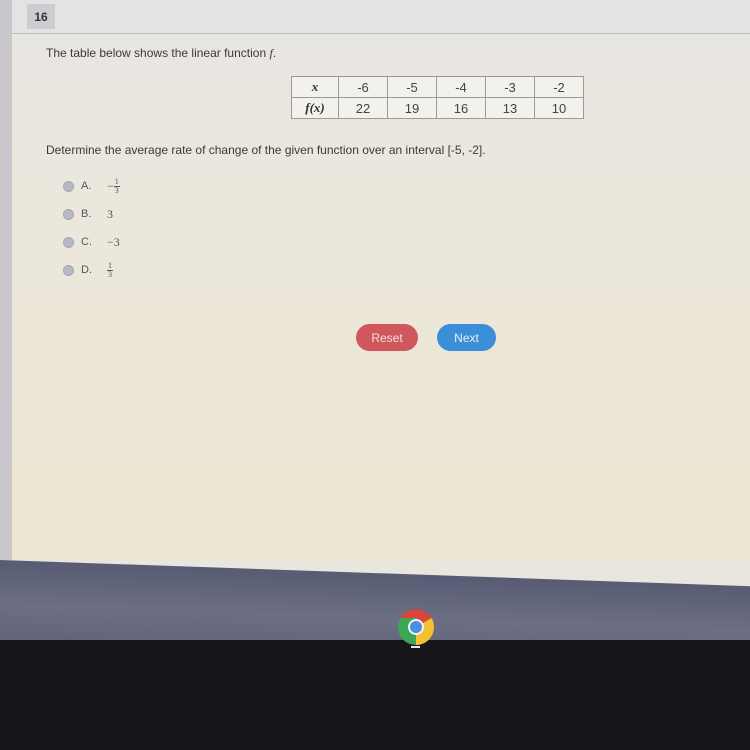  What do you see at coordinates (6, 280) in the screenshot?
I see `window-left-edge` at bounding box center [6, 280].